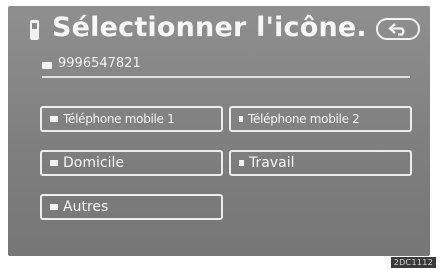  What do you see at coordinates (304, 119) in the screenshot?
I see `button-label: Téléphone mobile 2` at bounding box center [304, 119].